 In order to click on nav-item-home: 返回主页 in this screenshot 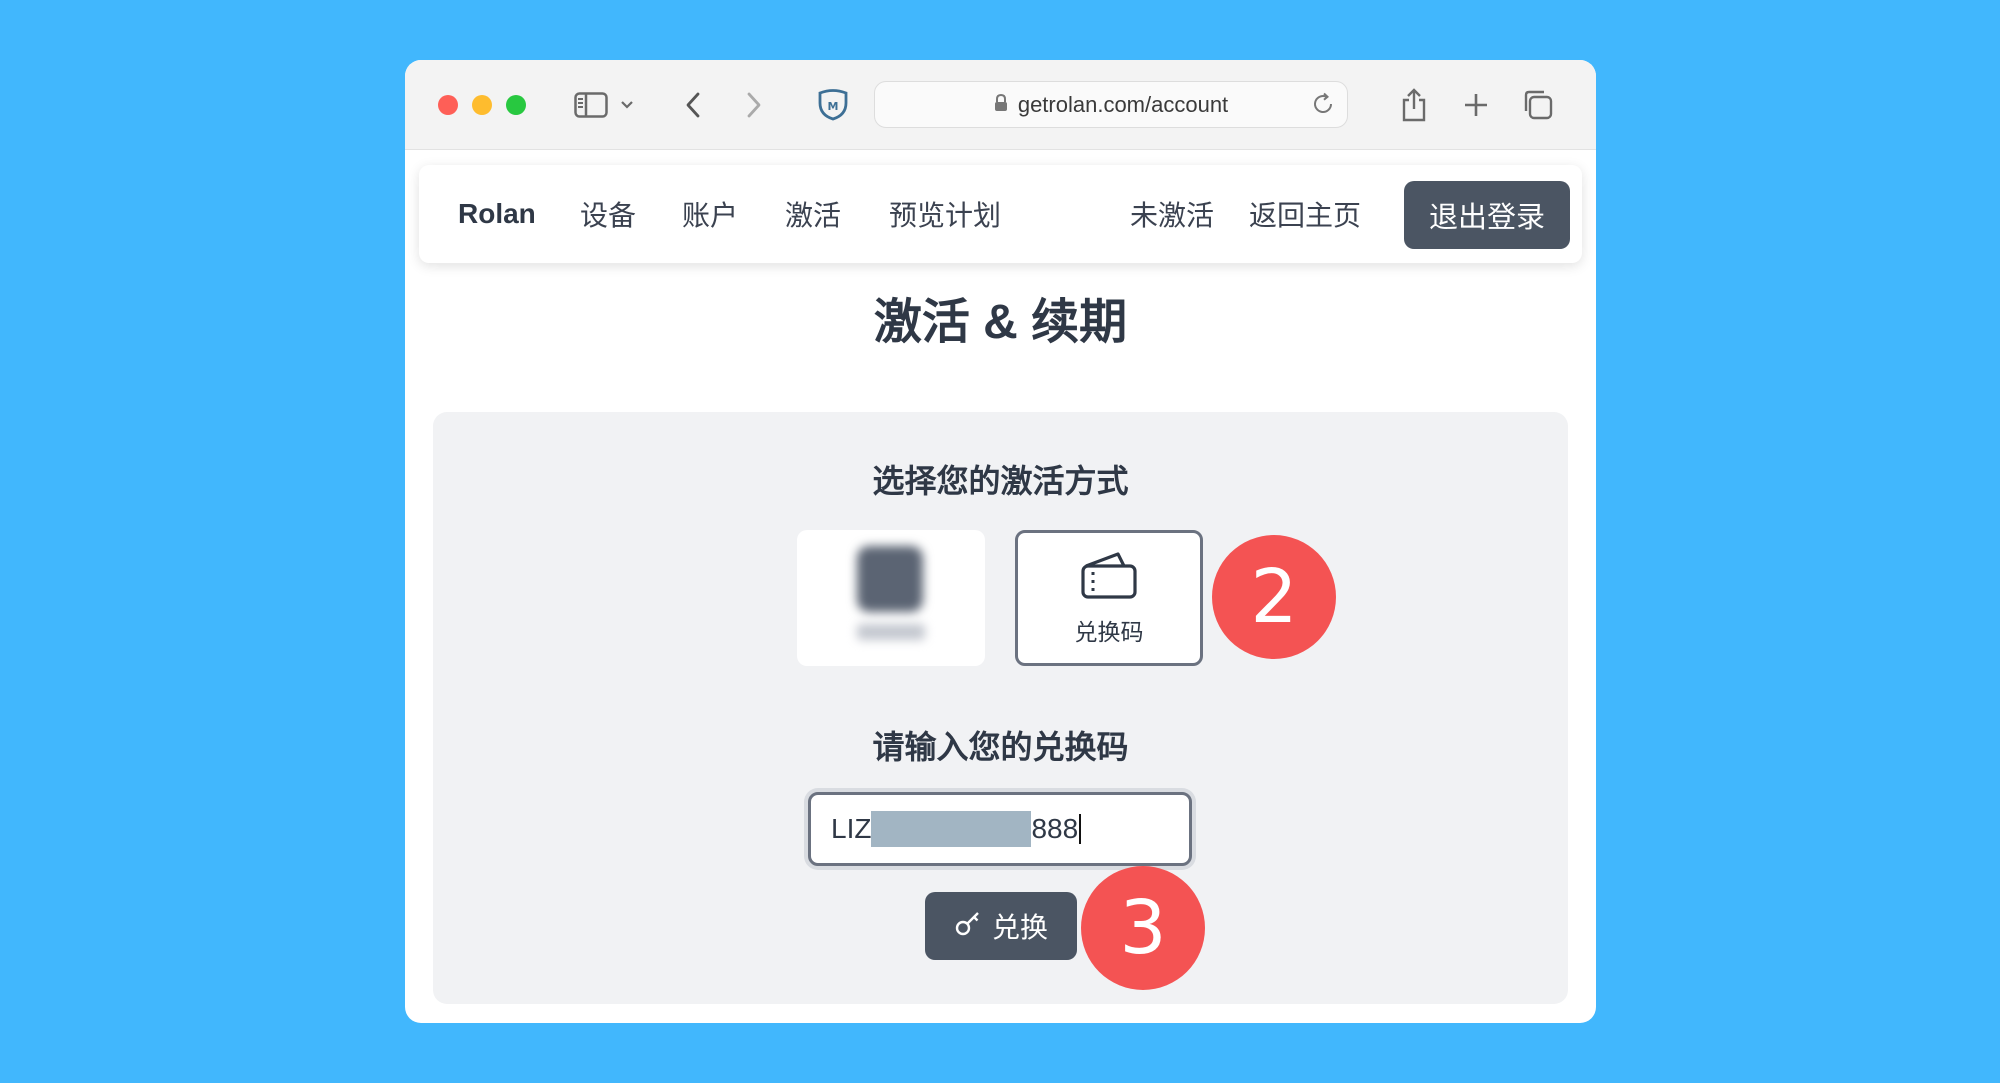, I will do `click(1305, 214)`.